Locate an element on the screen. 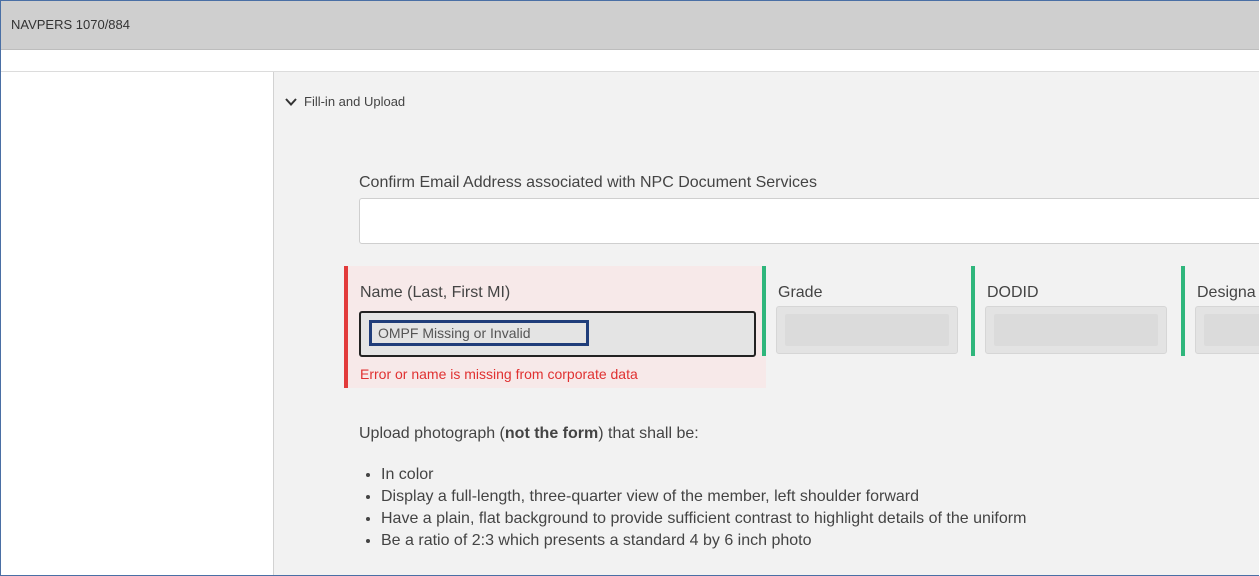  form-title: NAVPERS 1070/884 is located at coordinates (70, 24).